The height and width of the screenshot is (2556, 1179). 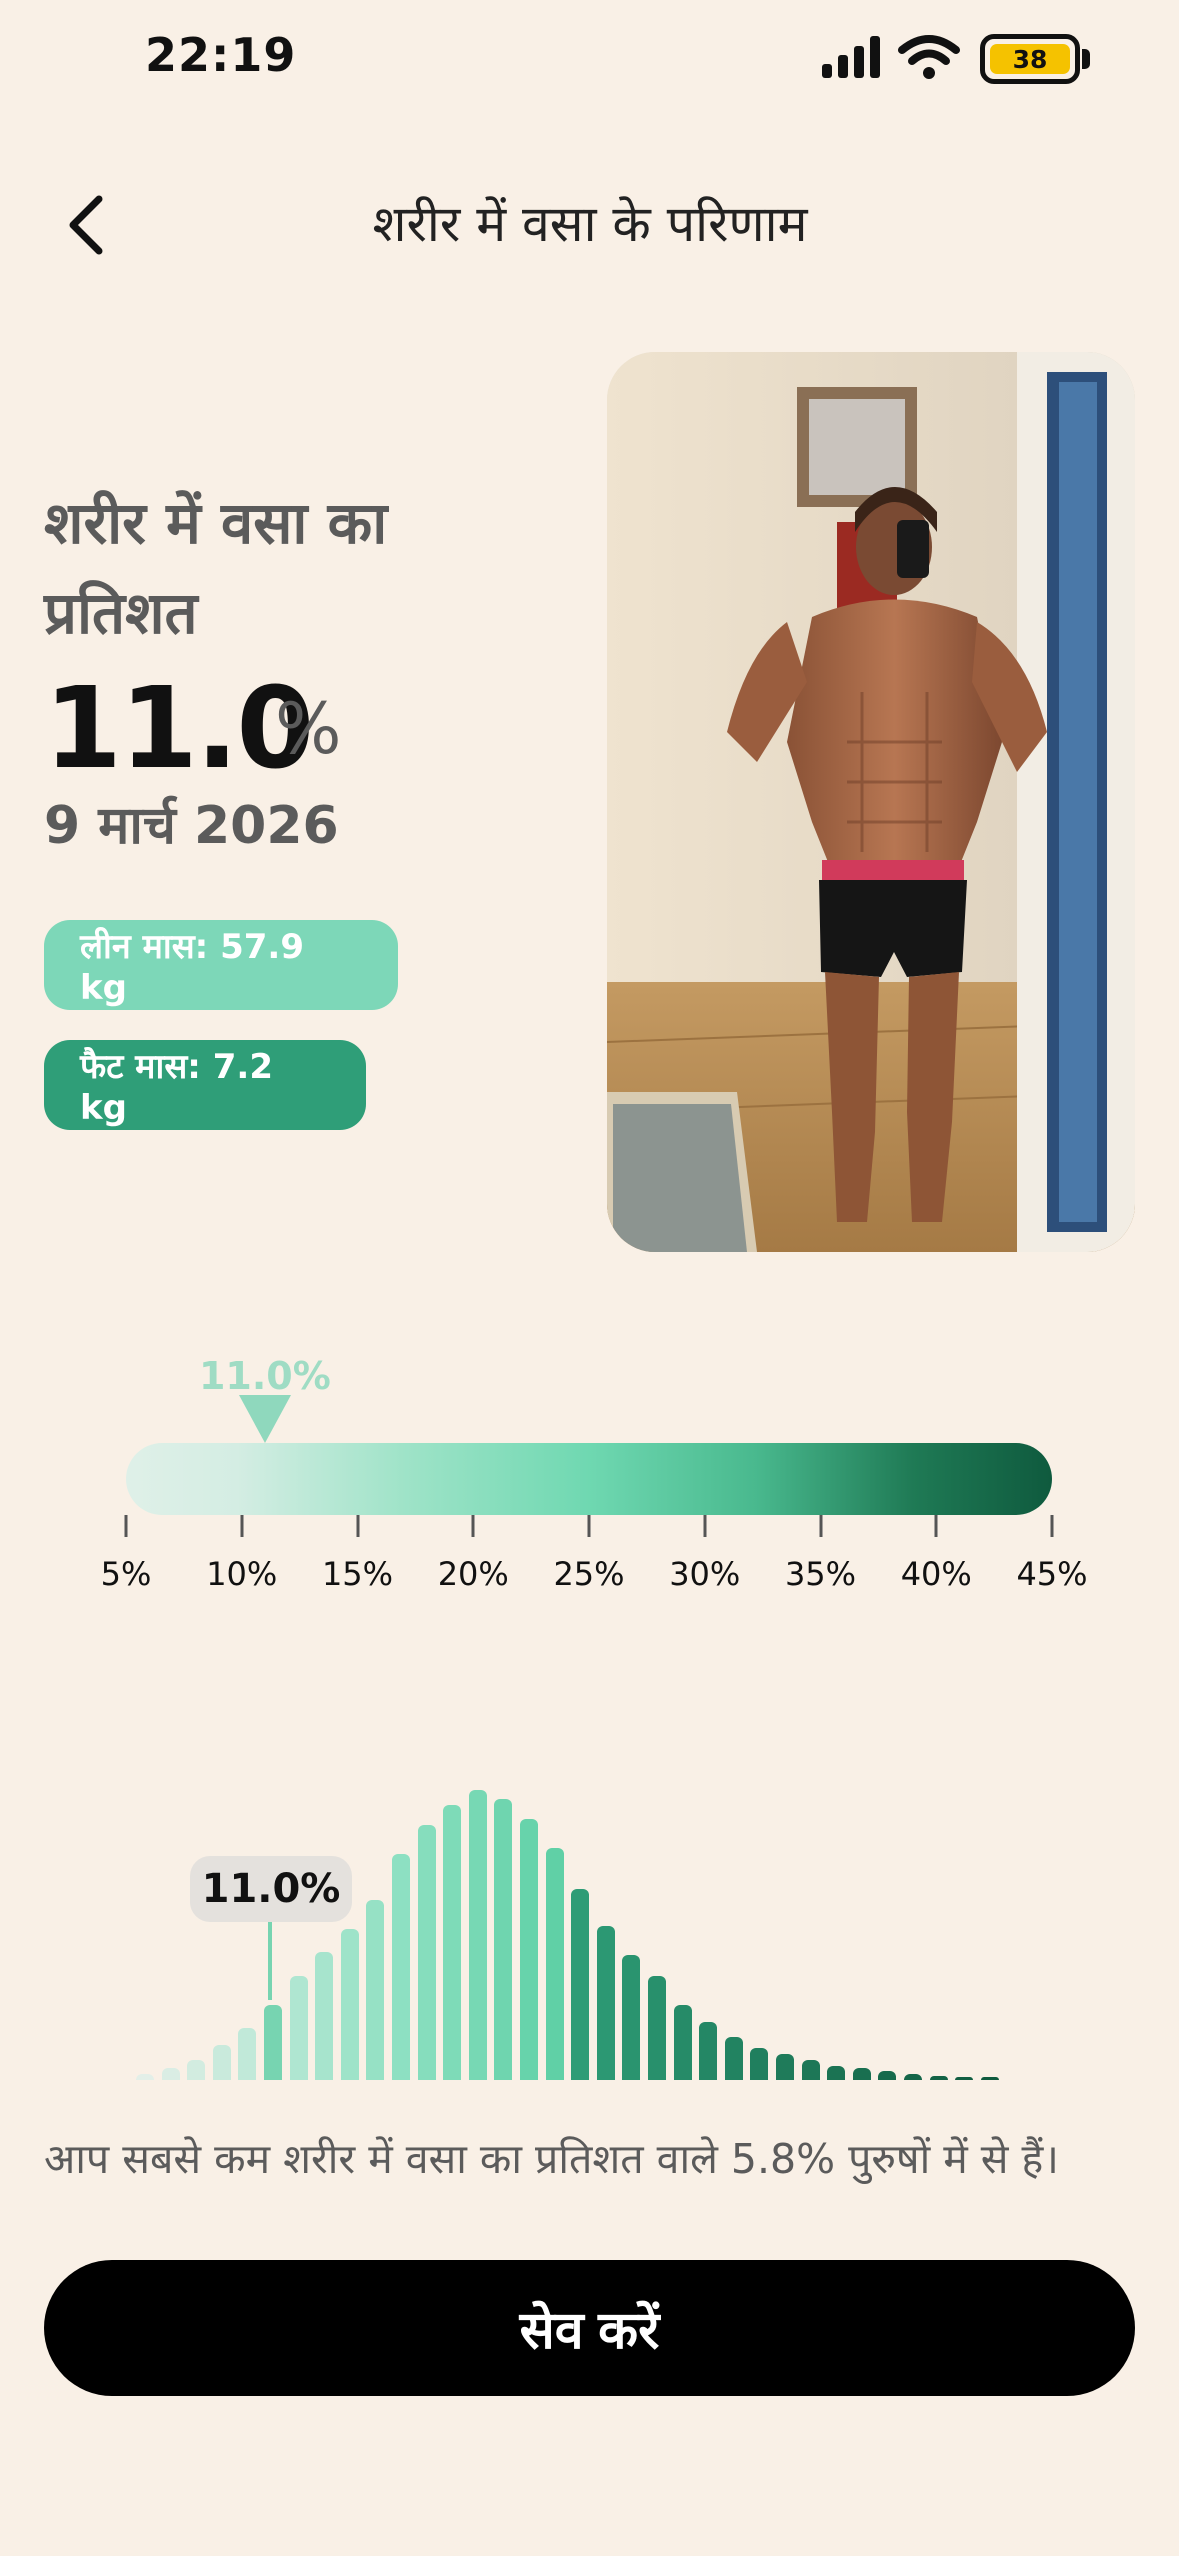 I want to click on chevron-left-icon, so click(x=86, y=225).